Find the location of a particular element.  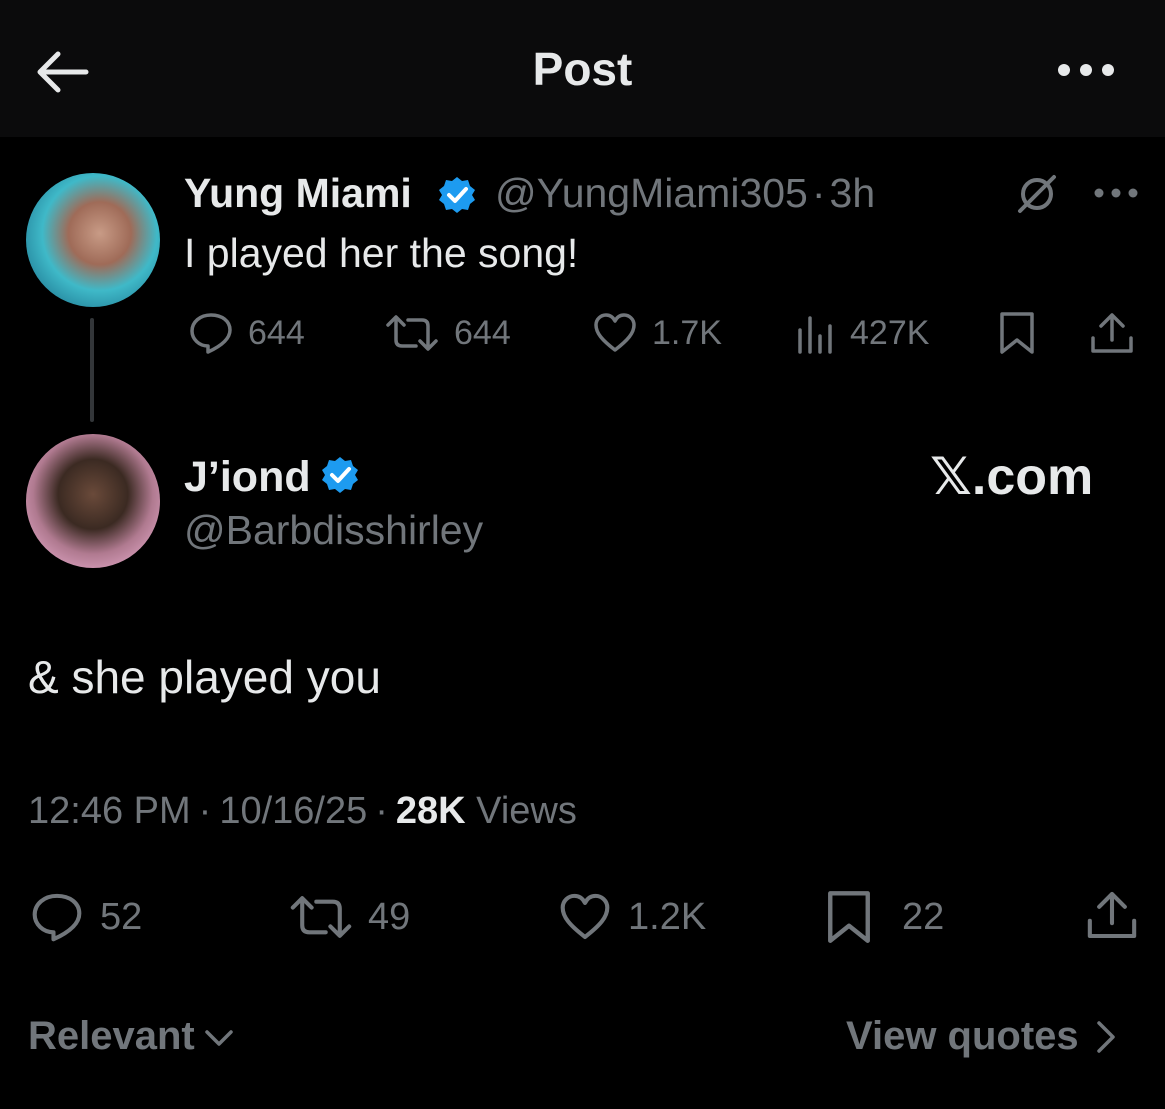

view-quotes-label: View quotes is located at coordinates (962, 1036).